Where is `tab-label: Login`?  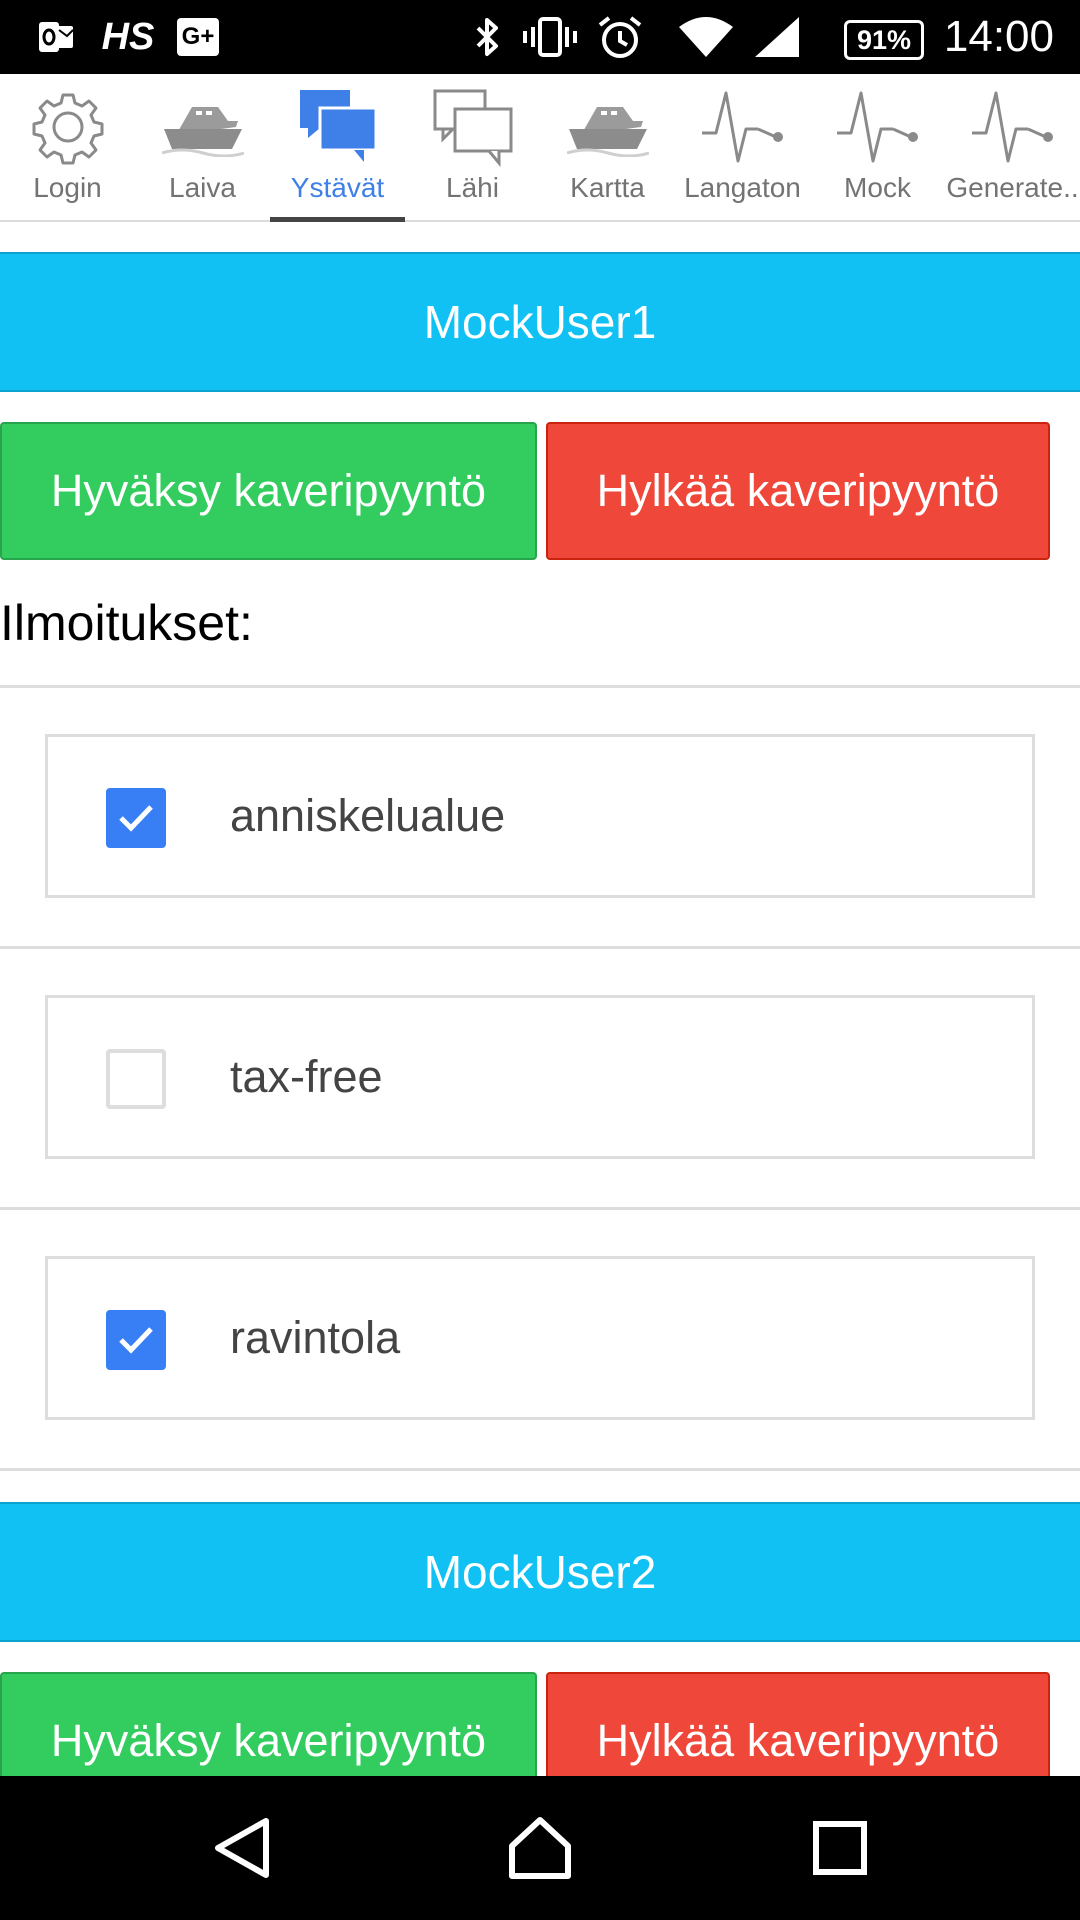 tab-label: Login is located at coordinates (67, 187).